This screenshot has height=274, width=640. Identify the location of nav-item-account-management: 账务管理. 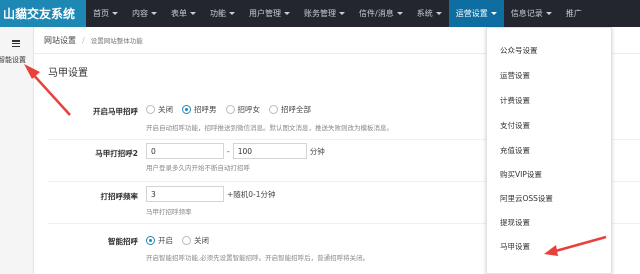
(324, 13).